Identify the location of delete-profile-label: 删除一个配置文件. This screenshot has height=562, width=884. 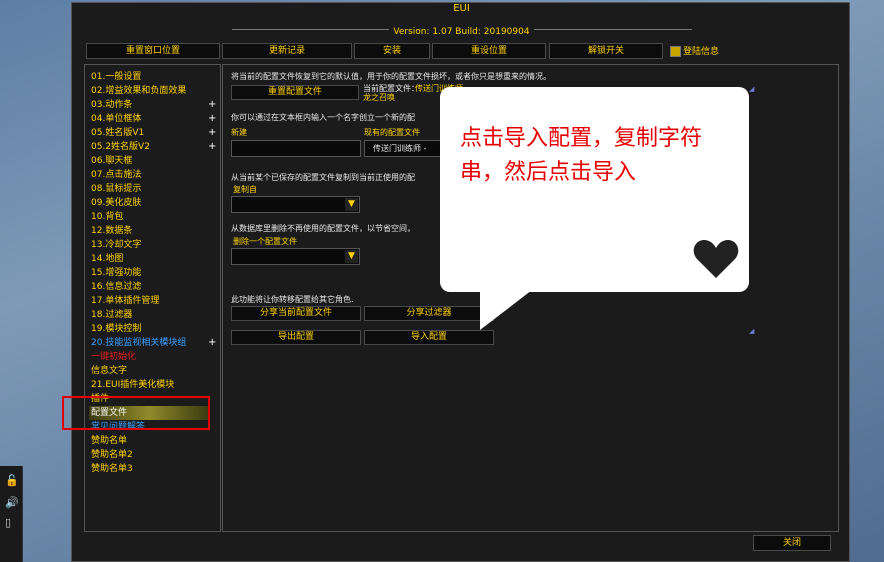
(265, 241).